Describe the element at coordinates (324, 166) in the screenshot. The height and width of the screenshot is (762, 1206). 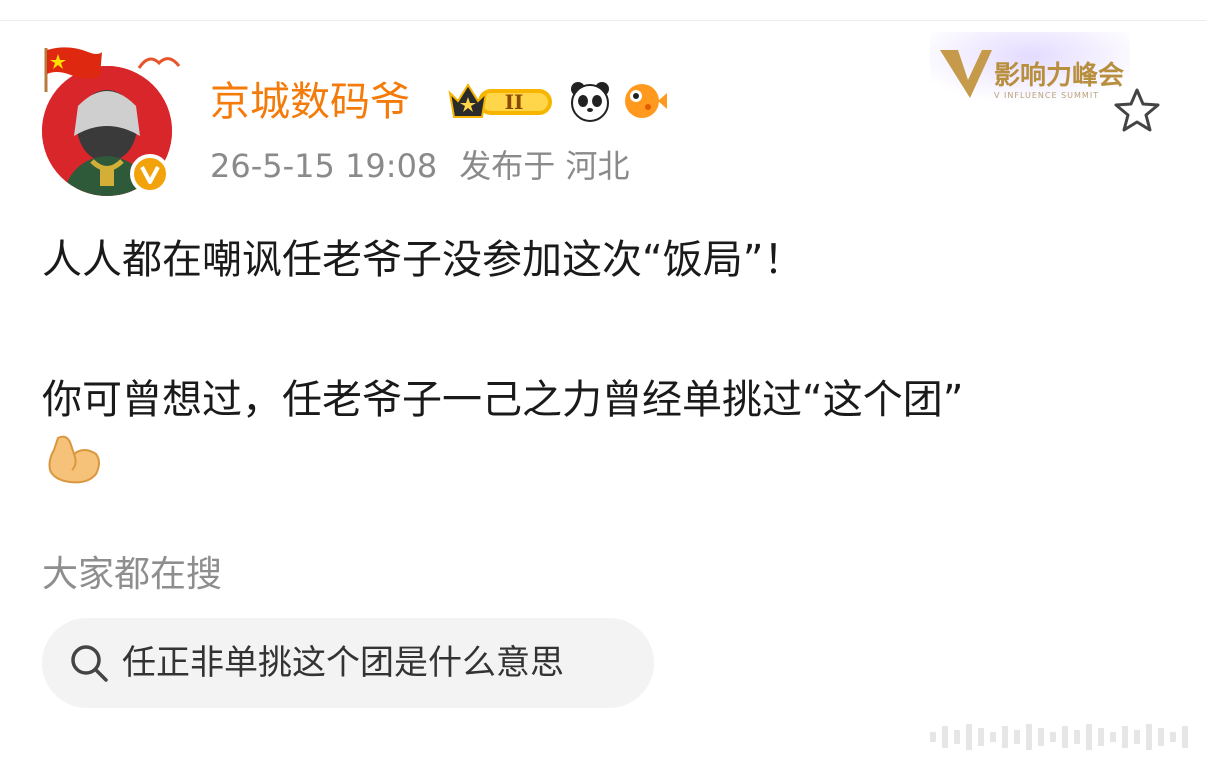
I see `timestamp: 26-5-15 19:08` at that location.